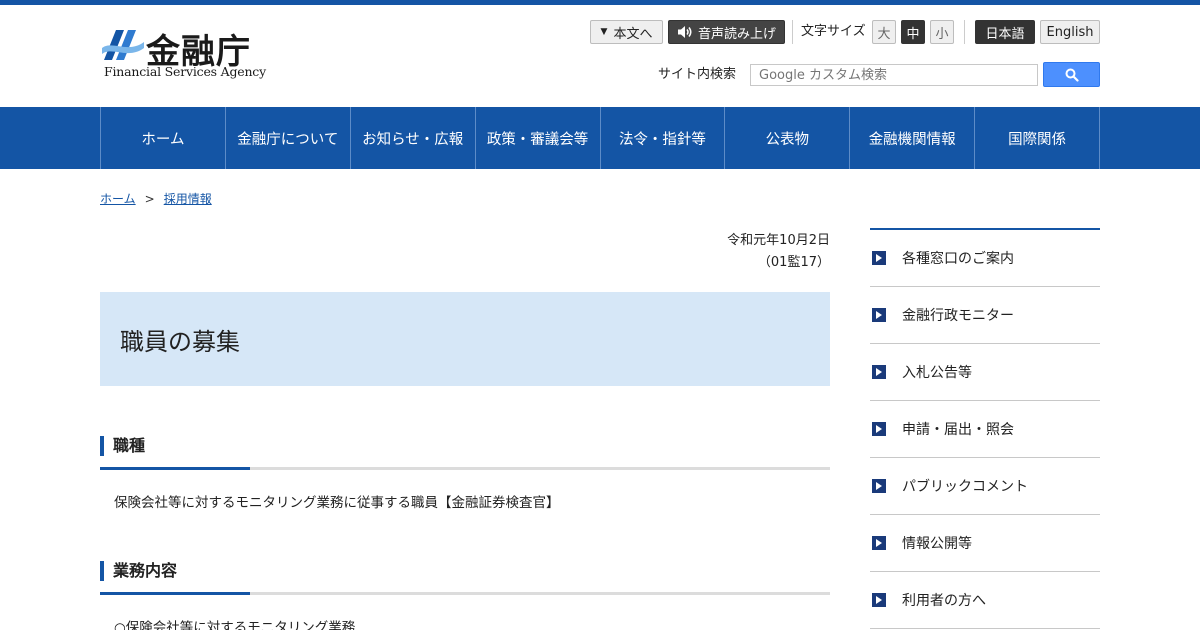 This screenshot has height=630, width=1200. I want to click on document-date-block: 令和元年10月2日 （01監17）, so click(778, 252).